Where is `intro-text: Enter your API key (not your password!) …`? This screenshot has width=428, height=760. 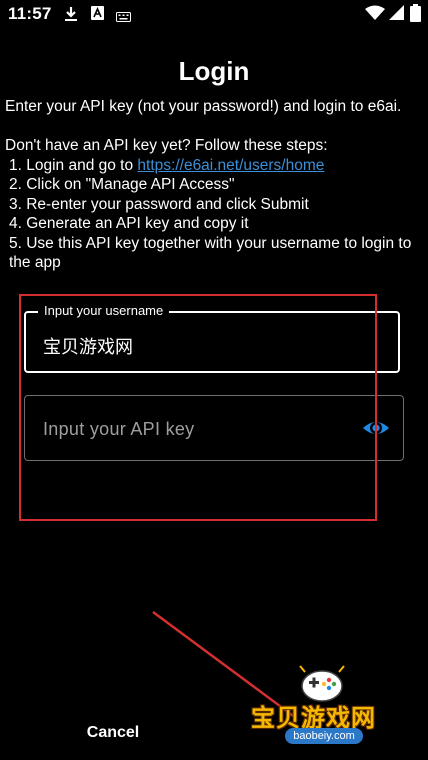
intro-text: Enter your API key (not your password!) … is located at coordinates (203, 106).